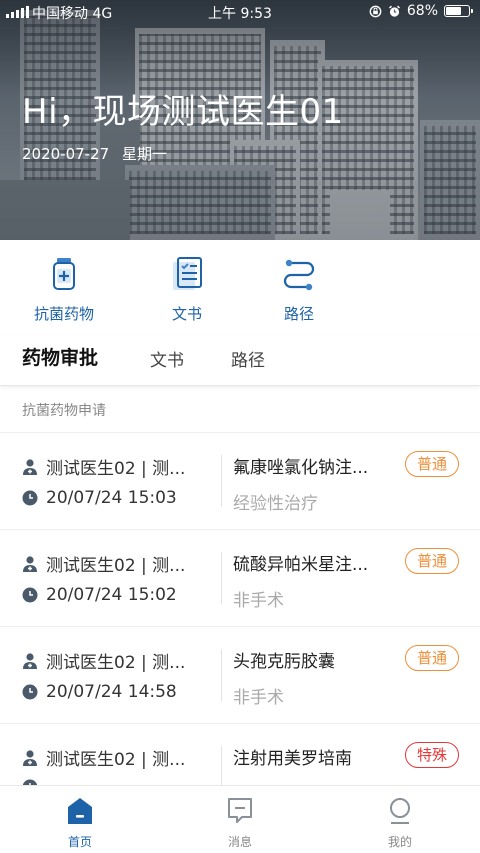 This screenshot has height=853, width=480. I want to click on user-icon, so click(400, 811).